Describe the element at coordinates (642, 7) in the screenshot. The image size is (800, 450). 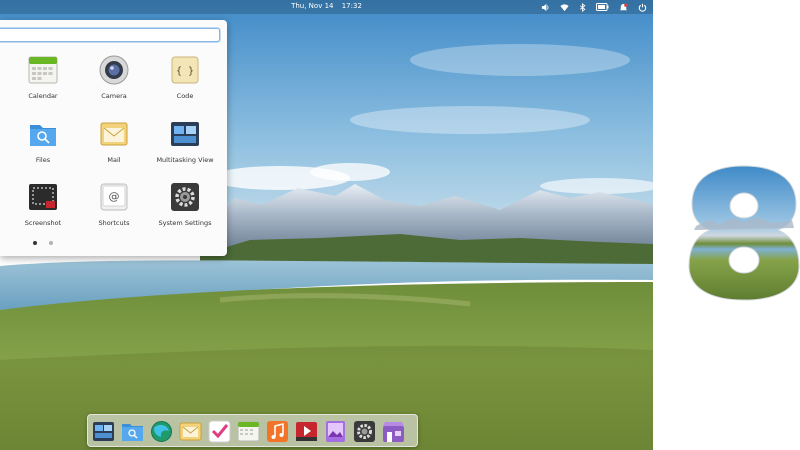
I see `power-icon` at that location.